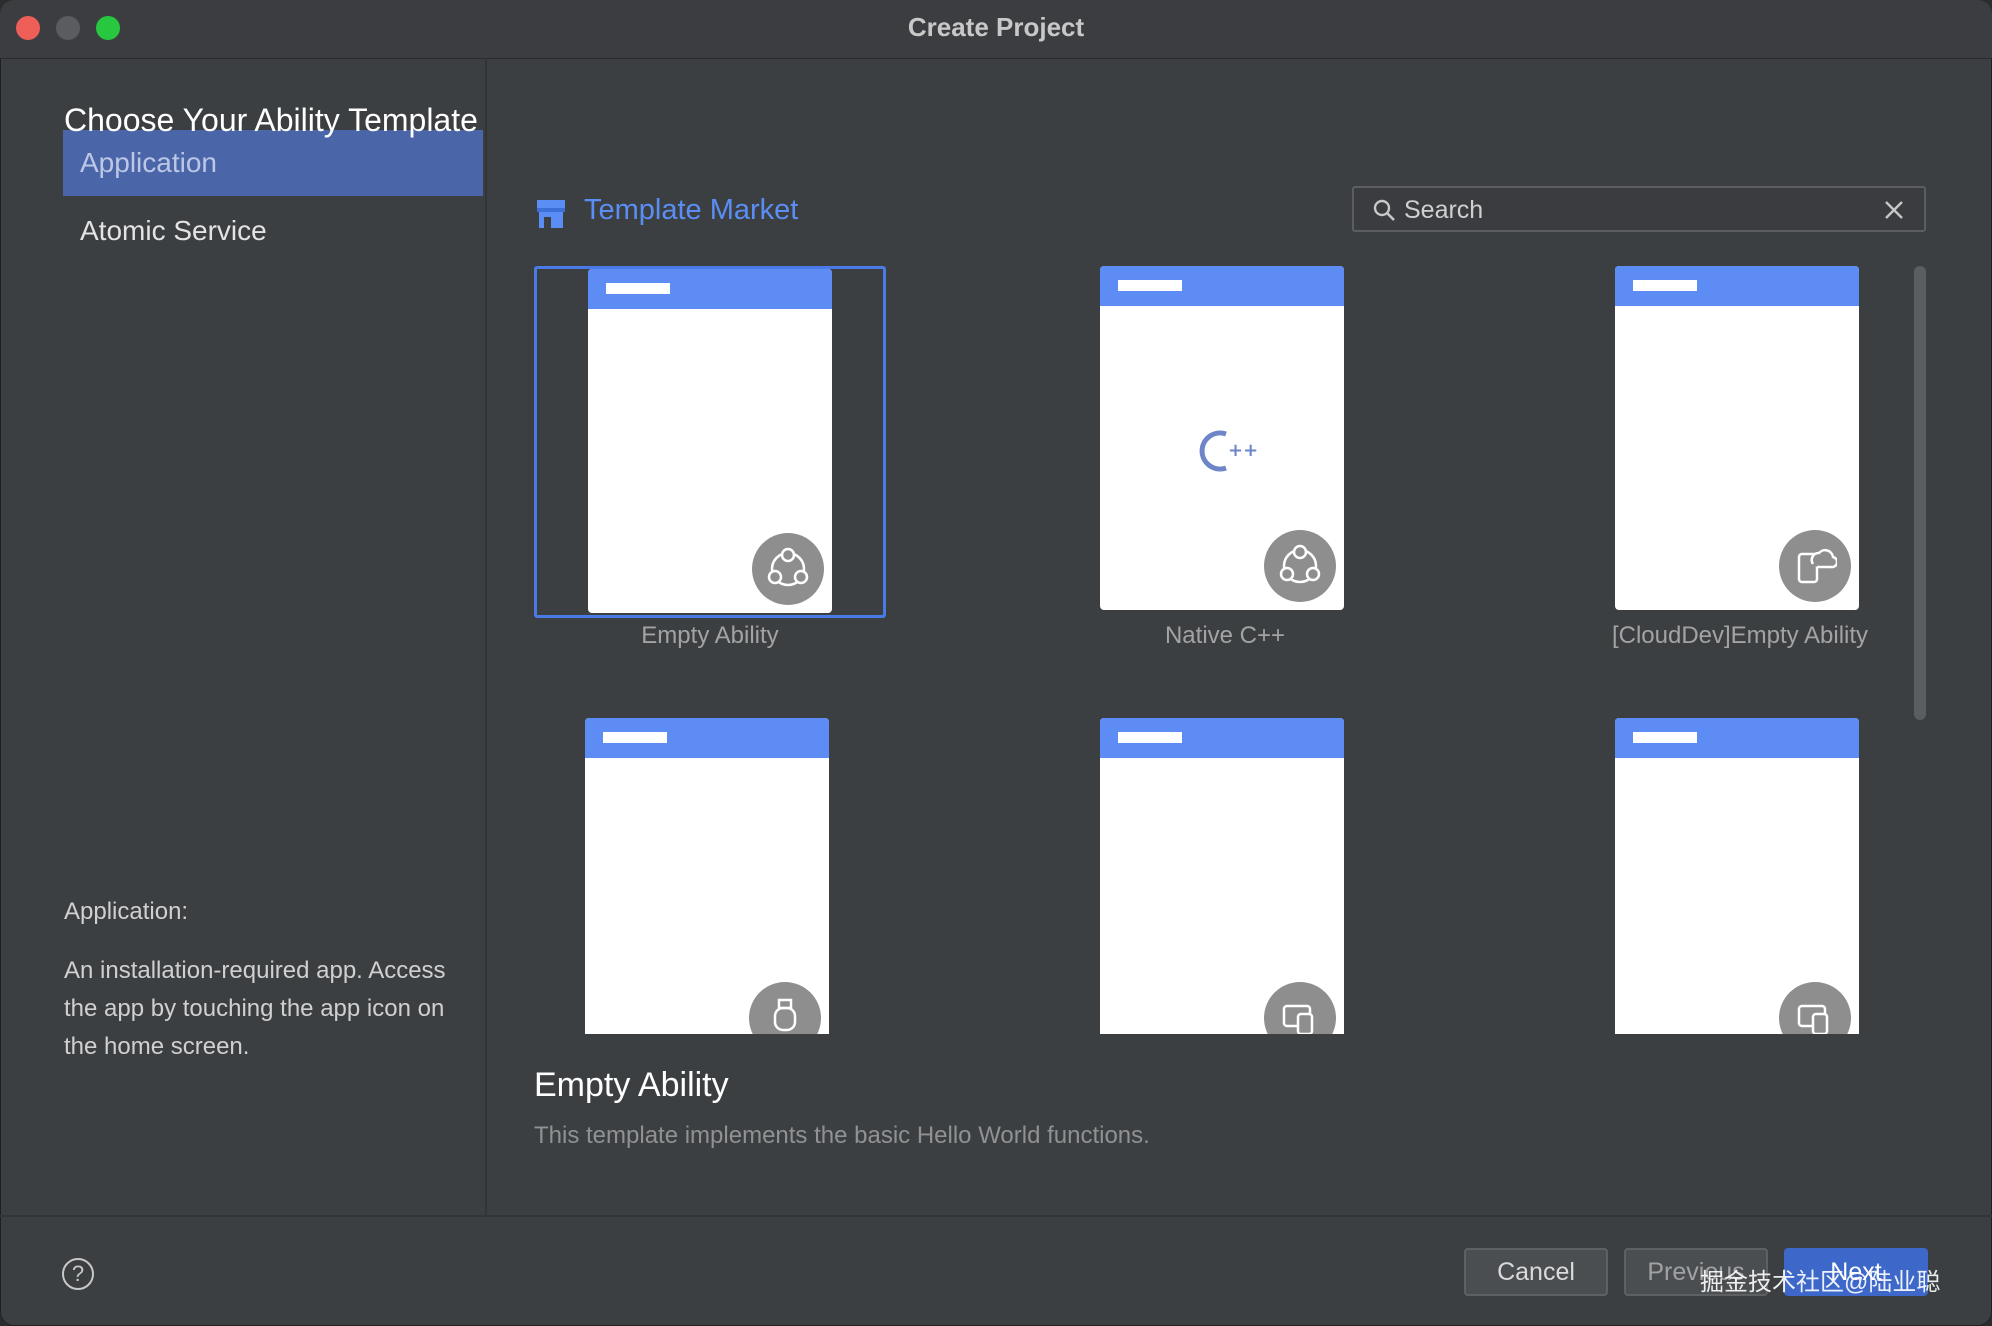 This screenshot has width=1992, height=1326. I want to click on template-card-native-cpp: ++, so click(1225, 442).